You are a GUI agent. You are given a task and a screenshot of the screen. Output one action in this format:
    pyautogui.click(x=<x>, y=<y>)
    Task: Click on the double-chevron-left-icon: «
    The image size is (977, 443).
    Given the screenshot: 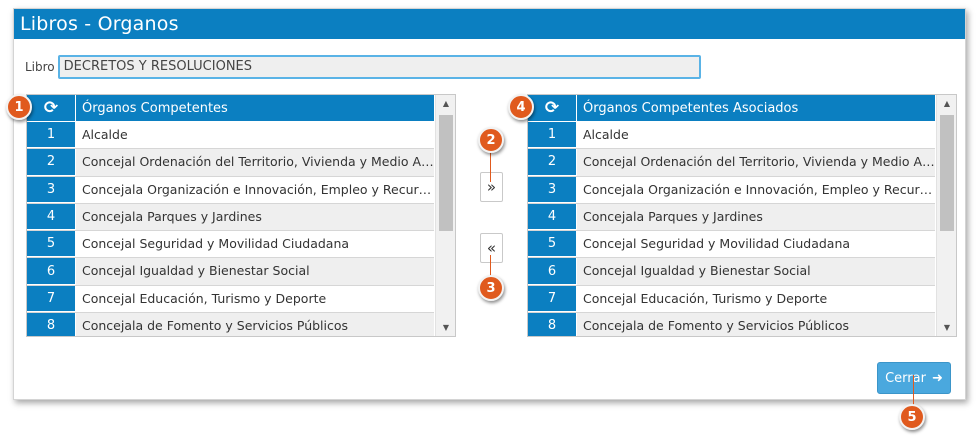 What is the action you would take?
    pyautogui.click(x=491, y=248)
    